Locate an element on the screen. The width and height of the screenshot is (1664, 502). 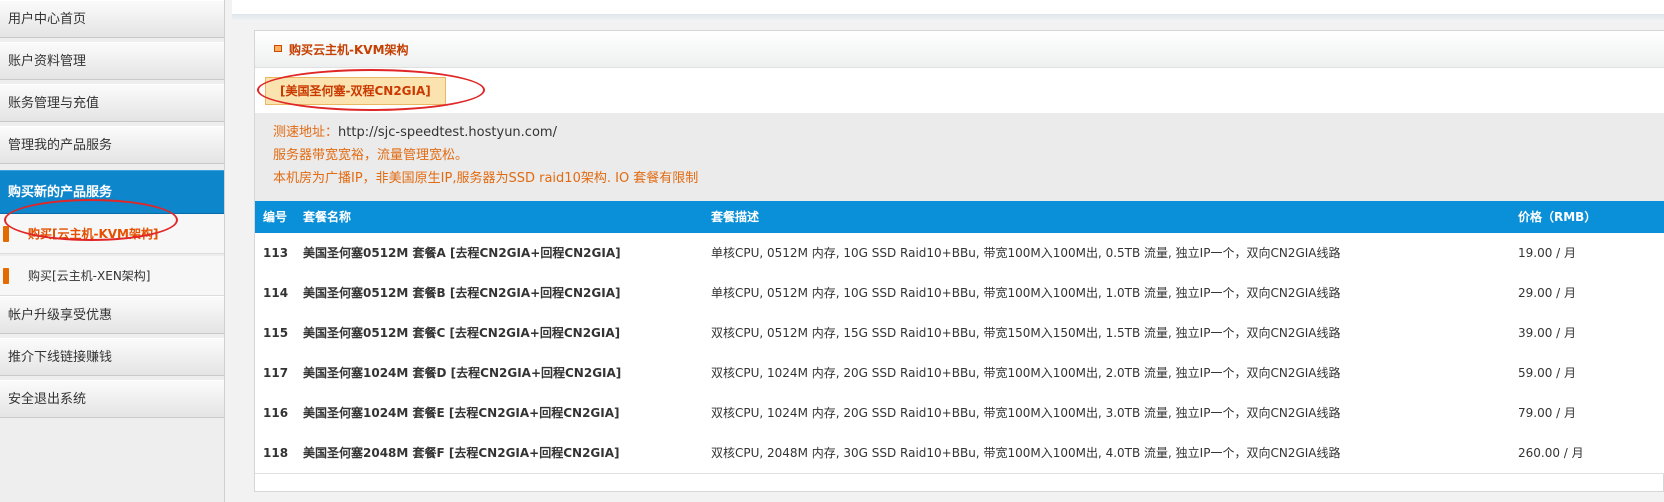
sidebar-subitem-label: 购买[云主机-XEN架构] is located at coordinates (89, 276).